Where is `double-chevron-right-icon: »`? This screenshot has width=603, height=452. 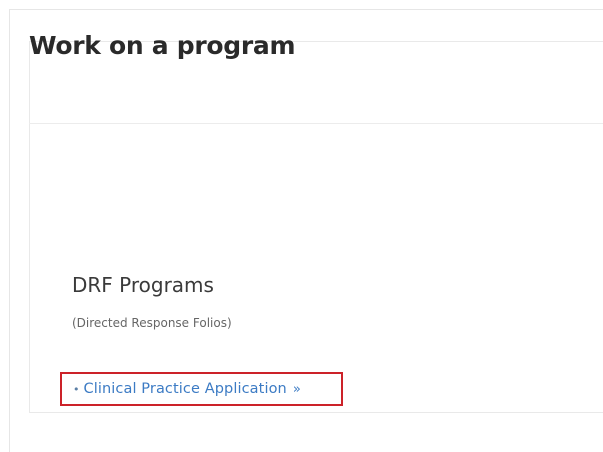
double-chevron-right-icon: » is located at coordinates (297, 389).